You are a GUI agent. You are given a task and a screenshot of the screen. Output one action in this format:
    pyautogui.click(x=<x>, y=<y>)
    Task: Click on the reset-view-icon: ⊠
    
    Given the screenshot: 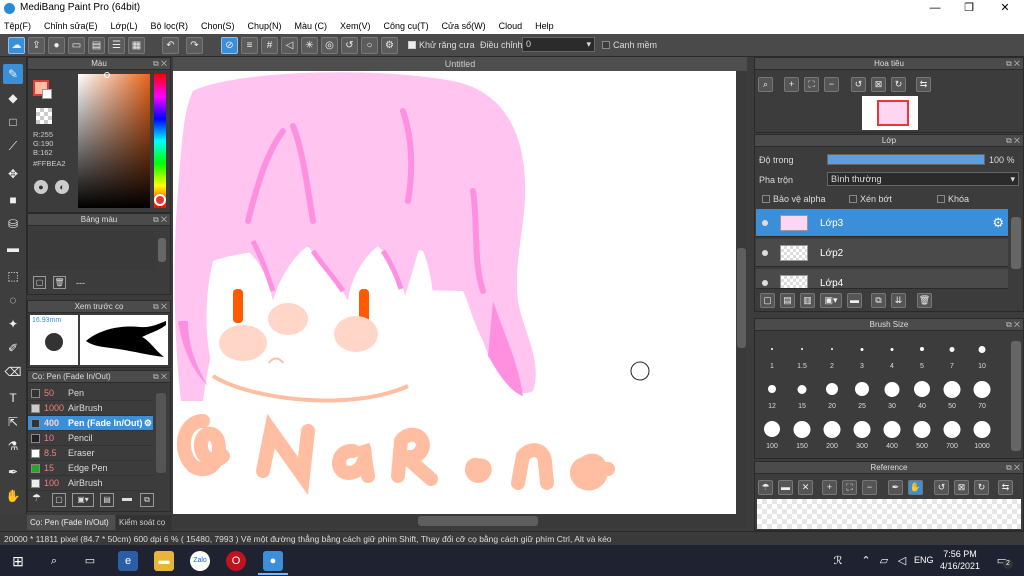 What is the action you would take?
    pyautogui.click(x=878, y=84)
    